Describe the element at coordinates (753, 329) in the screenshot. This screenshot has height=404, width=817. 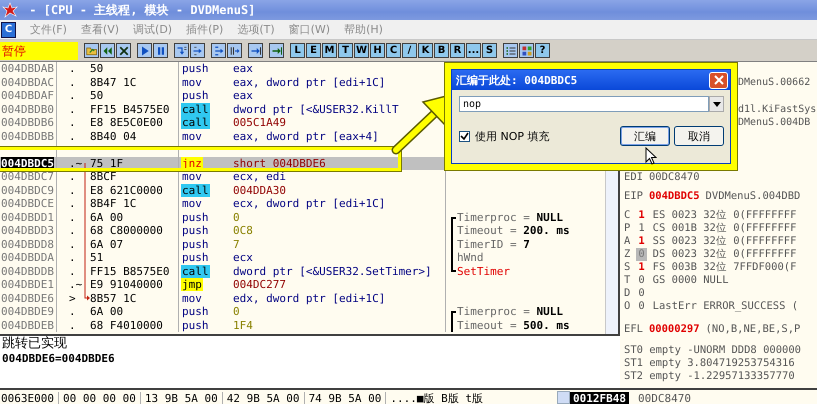
I see `register-note: (NO,B,NE,BE,S,P` at that location.